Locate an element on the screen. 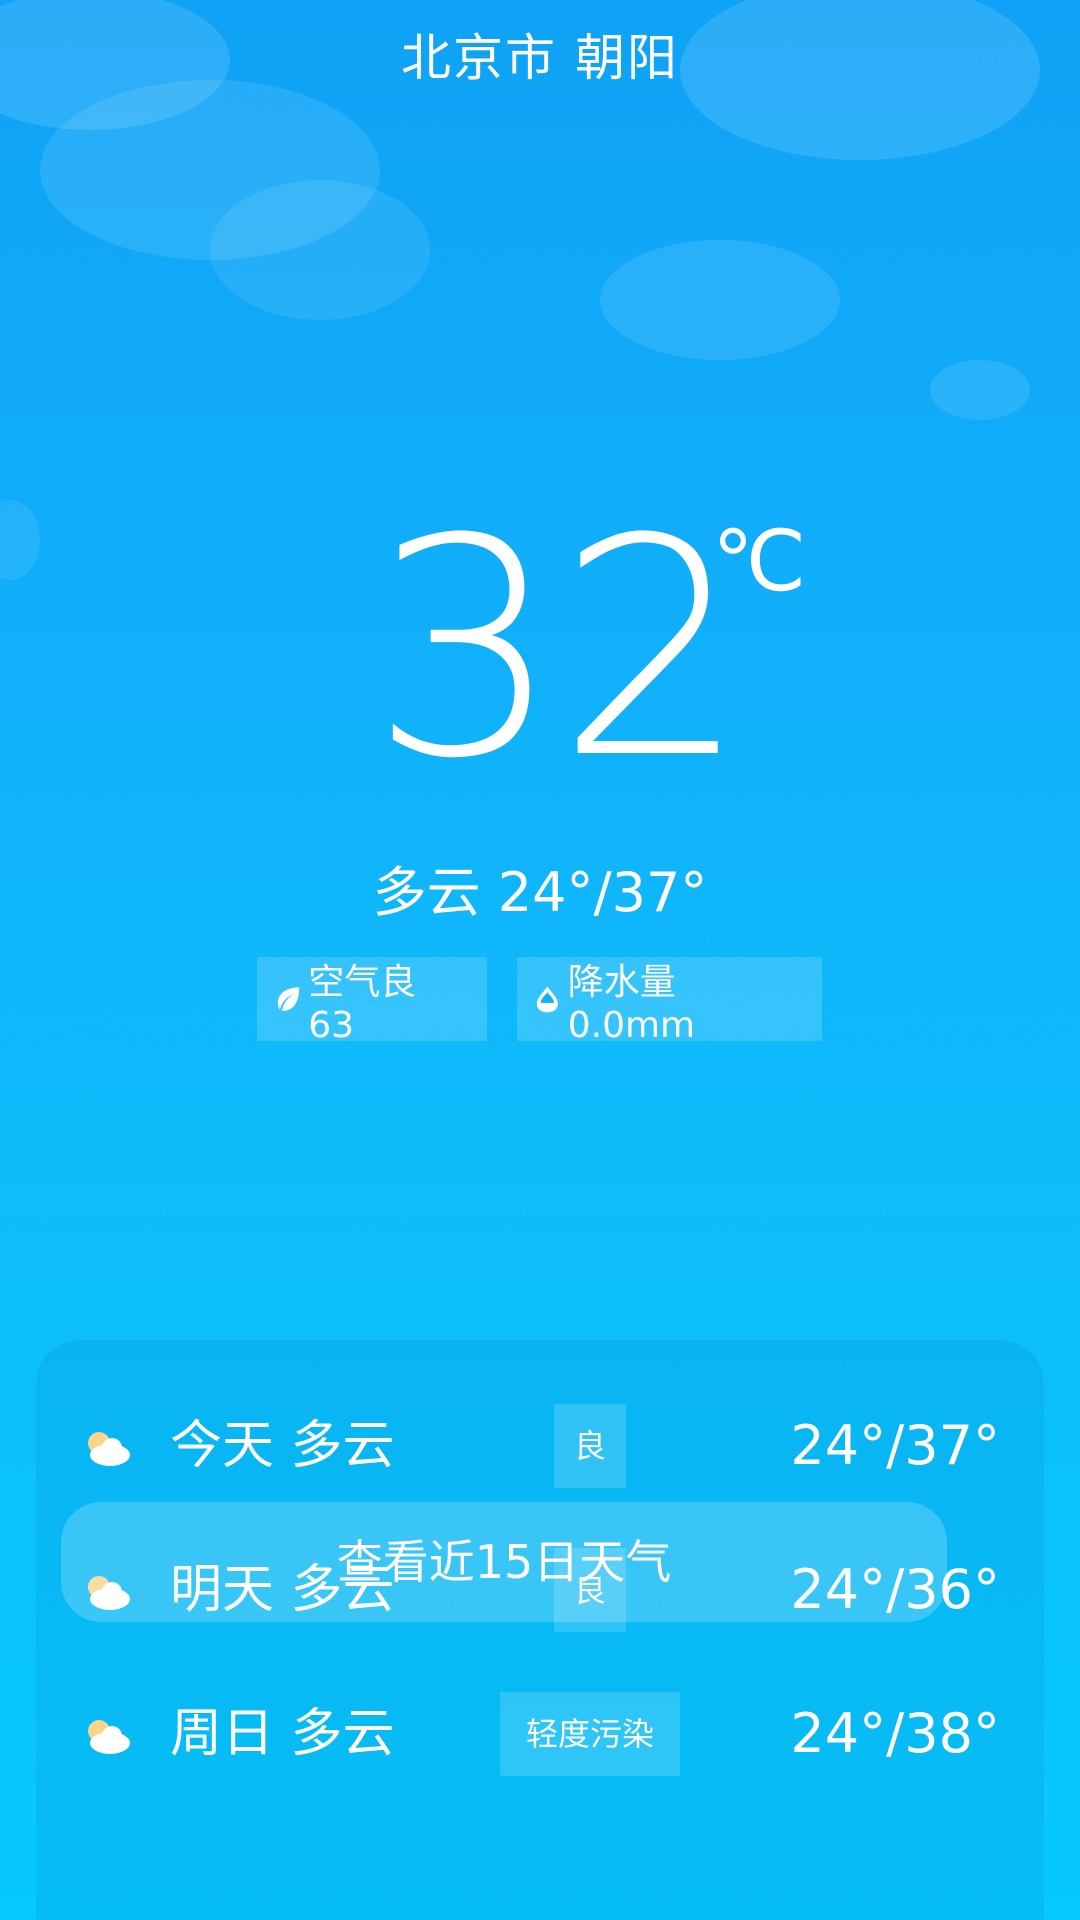 This screenshot has height=1920, width=1080. temperature-unit: ℃ is located at coordinates (759, 561).